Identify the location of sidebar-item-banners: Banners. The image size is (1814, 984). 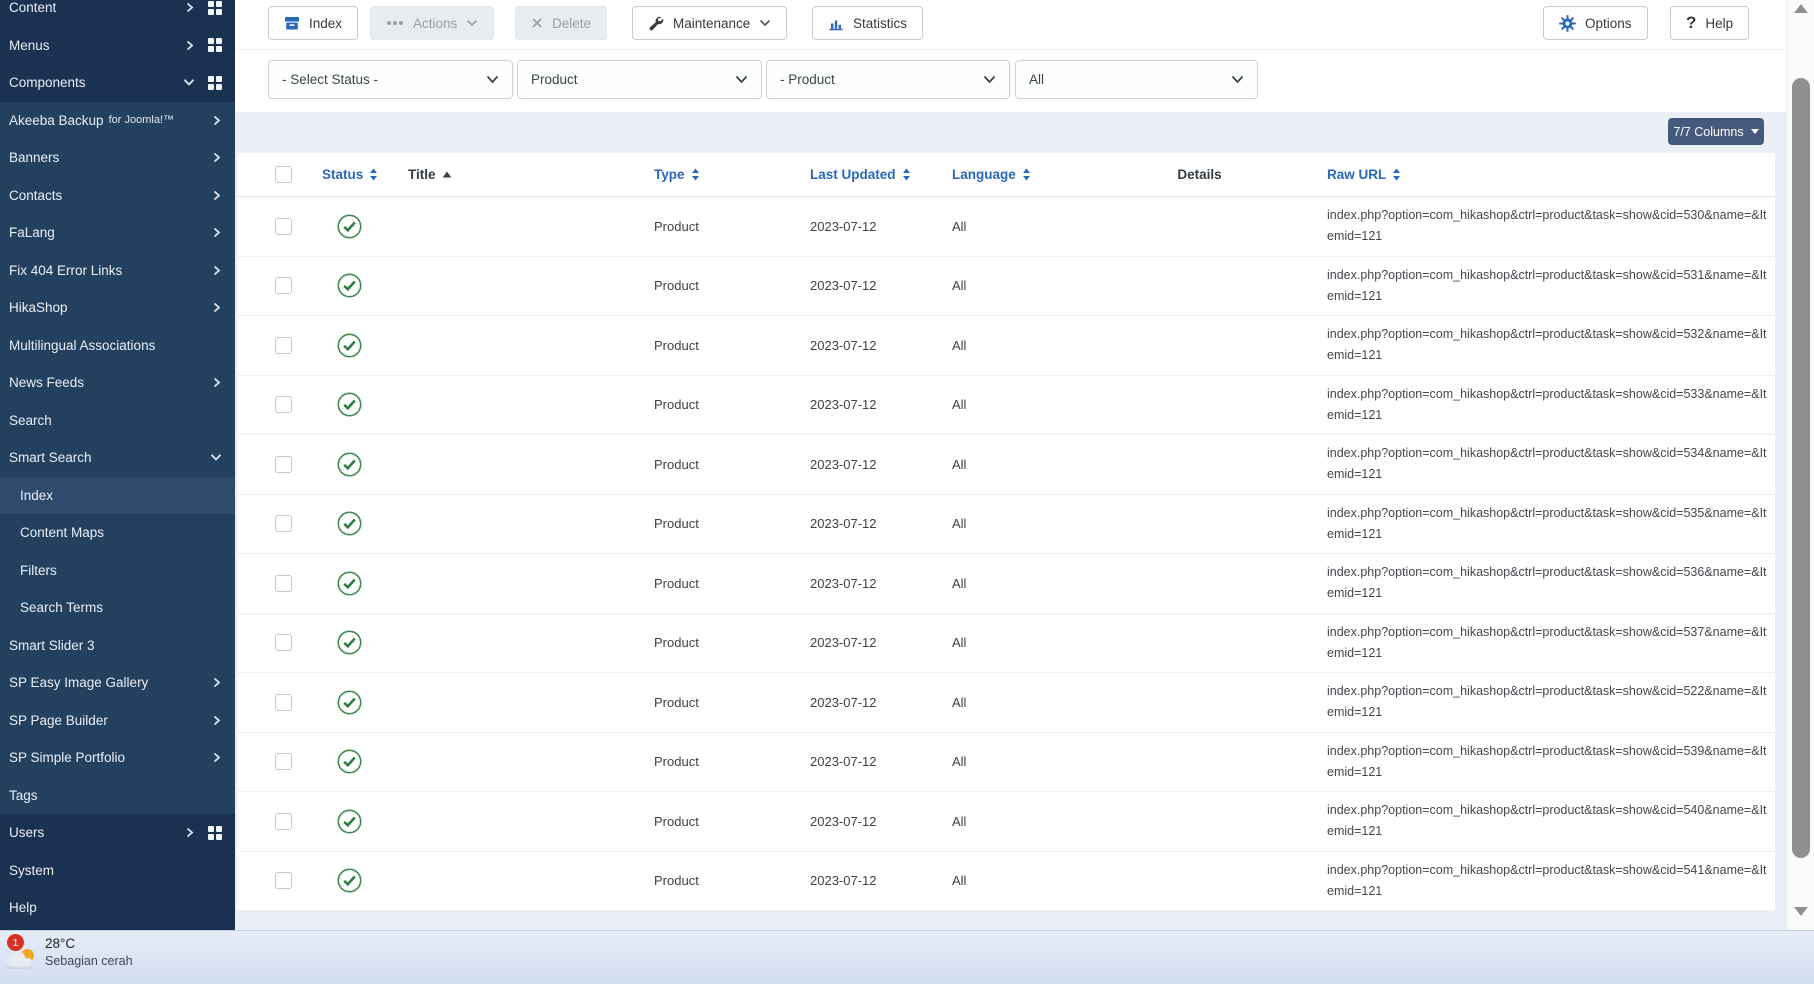
(117, 158).